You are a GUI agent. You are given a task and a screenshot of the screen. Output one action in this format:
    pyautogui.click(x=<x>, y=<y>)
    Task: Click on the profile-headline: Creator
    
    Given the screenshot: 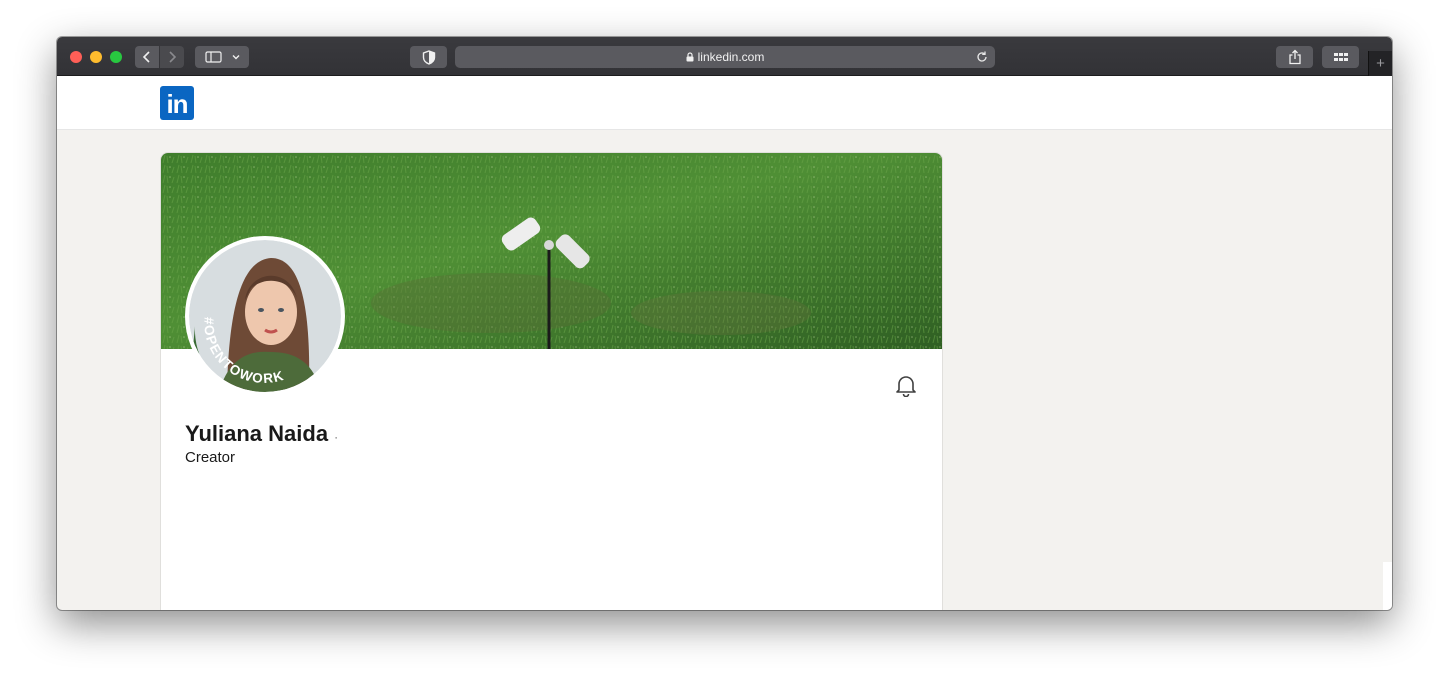 What is the action you would take?
    pyautogui.click(x=210, y=457)
    